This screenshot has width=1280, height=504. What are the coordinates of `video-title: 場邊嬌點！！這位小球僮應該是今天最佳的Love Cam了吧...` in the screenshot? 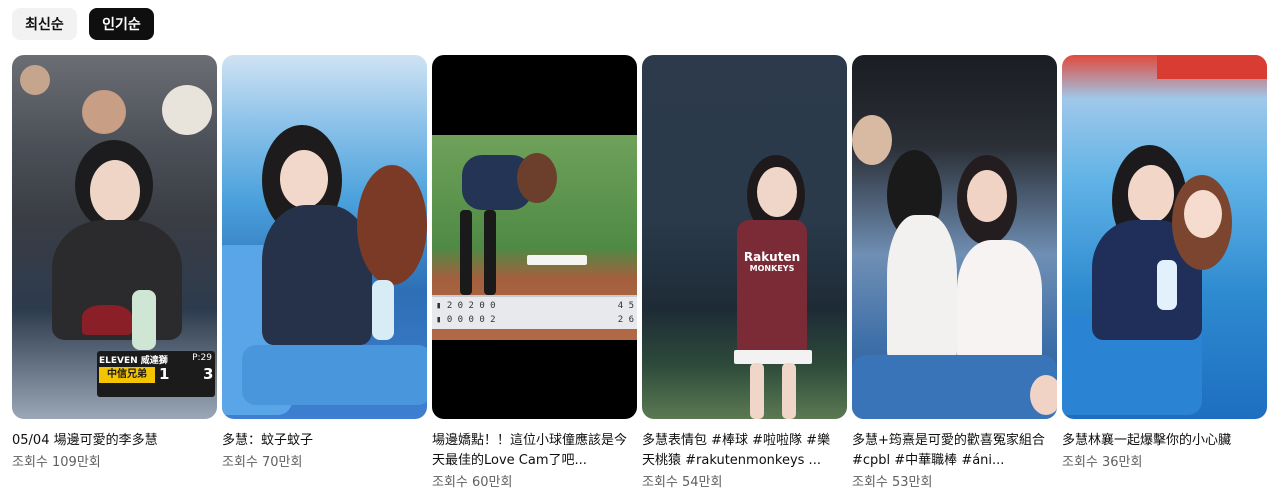 It's located at (532, 451).